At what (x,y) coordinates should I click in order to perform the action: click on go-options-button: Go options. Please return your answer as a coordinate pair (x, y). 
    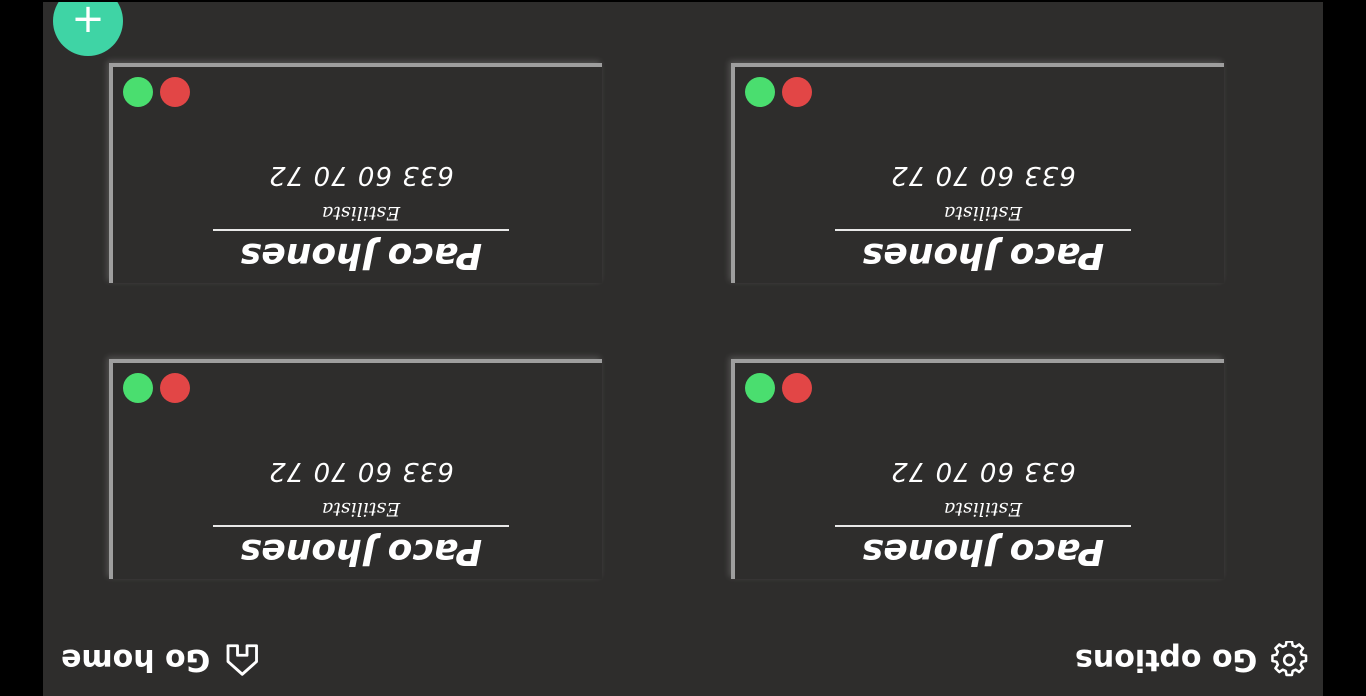
    Looking at the image, I should click on (1192, 660).